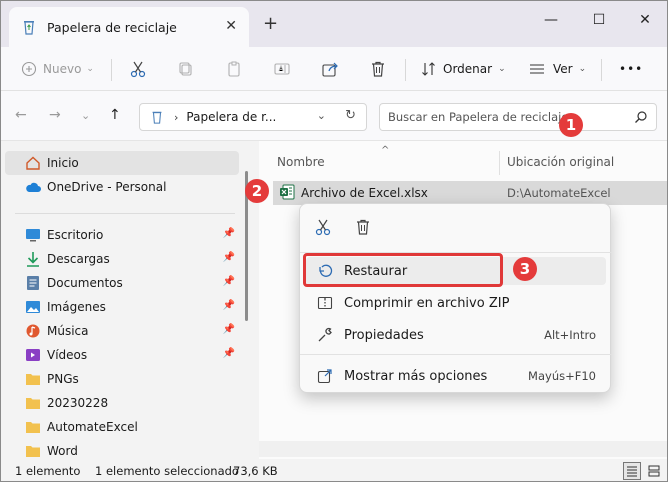 Image resolution: width=668 pixels, height=482 pixels. Describe the element at coordinates (562, 376) in the screenshot. I see `menu-item-shortcut: Mayús+F10` at that location.